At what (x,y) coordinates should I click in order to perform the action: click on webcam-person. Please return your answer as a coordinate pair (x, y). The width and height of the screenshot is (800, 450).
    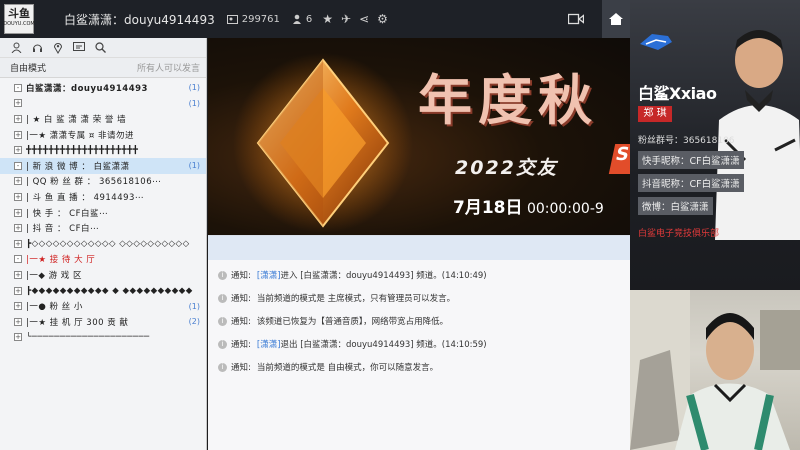
    Looking at the image, I should click on (715, 370).